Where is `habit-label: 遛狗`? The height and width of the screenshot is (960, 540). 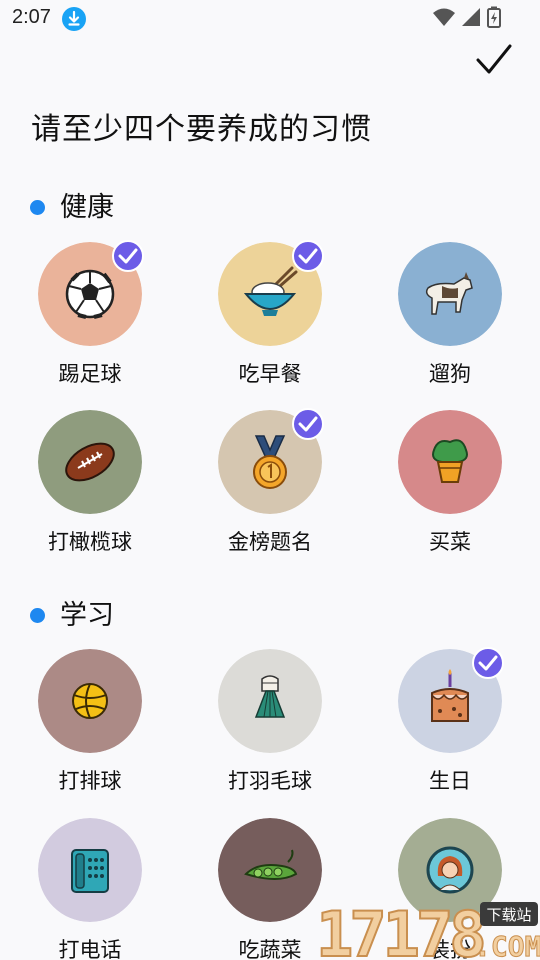 habit-label: 遛狗 is located at coordinates (450, 374).